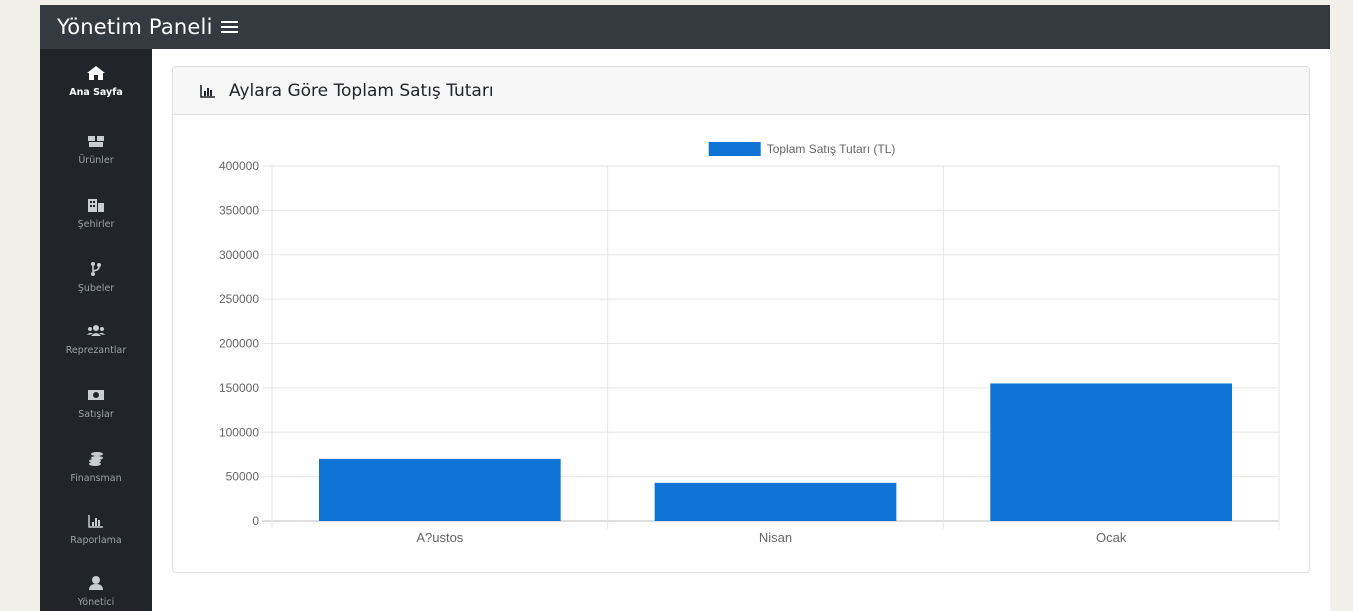  I want to click on y-tick-label: 0, so click(255, 521).